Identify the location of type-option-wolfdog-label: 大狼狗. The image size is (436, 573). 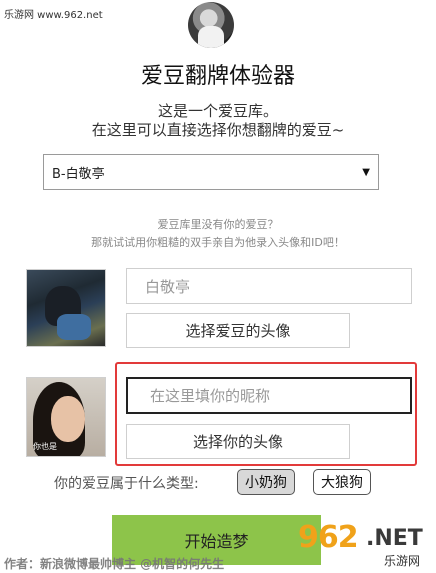
(342, 483).